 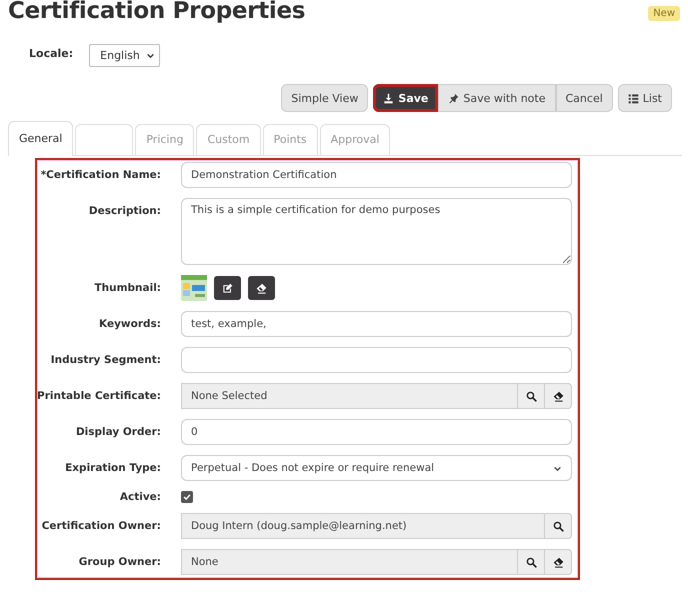 I want to click on field-label: Thumbnail:, so click(x=127, y=288).